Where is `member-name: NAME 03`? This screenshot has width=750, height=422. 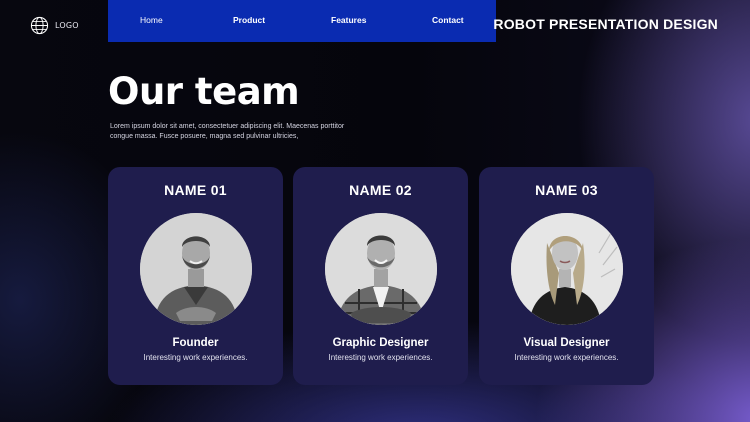
member-name: NAME 03 is located at coordinates (566, 190).